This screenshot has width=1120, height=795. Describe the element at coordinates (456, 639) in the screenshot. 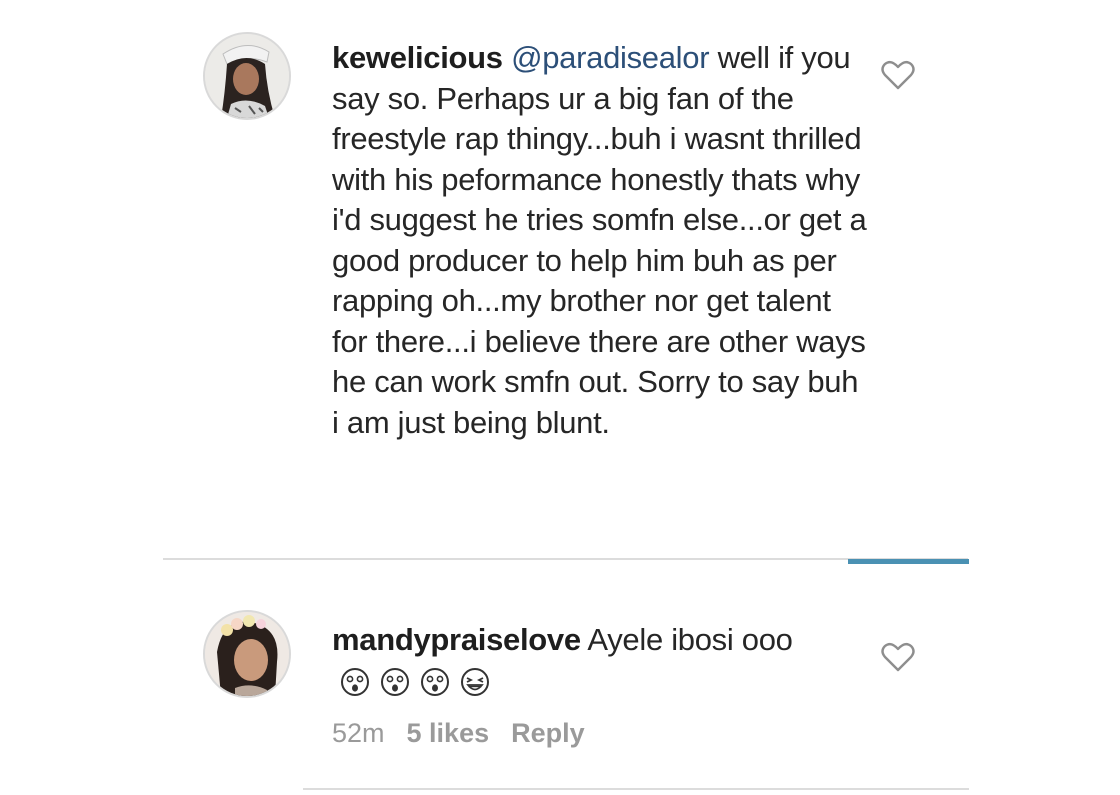

I see `comment-username: mandypraiselove` at that location.